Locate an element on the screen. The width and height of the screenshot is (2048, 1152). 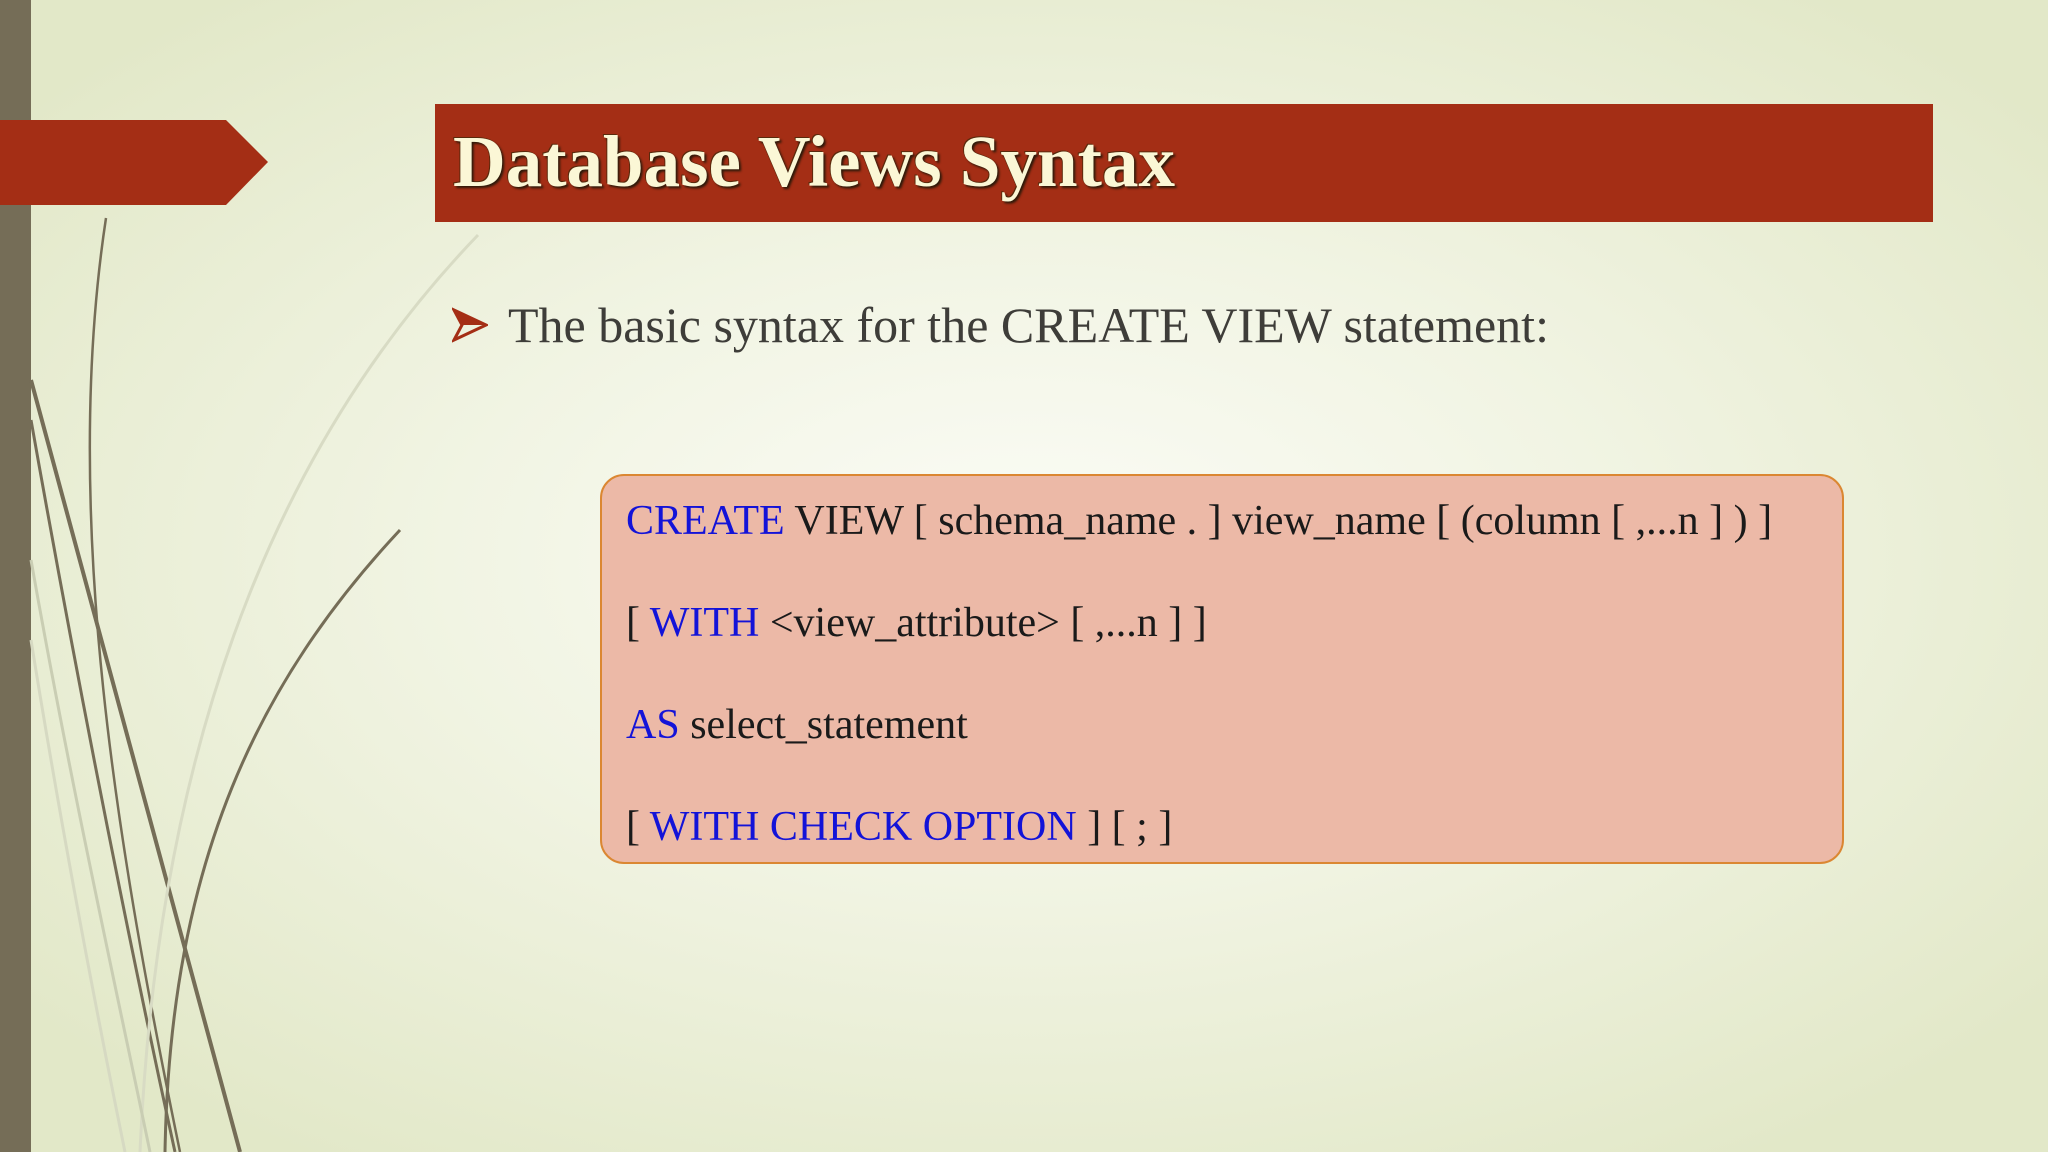
code-keyword: WITH is located at coordinates (704, 623).